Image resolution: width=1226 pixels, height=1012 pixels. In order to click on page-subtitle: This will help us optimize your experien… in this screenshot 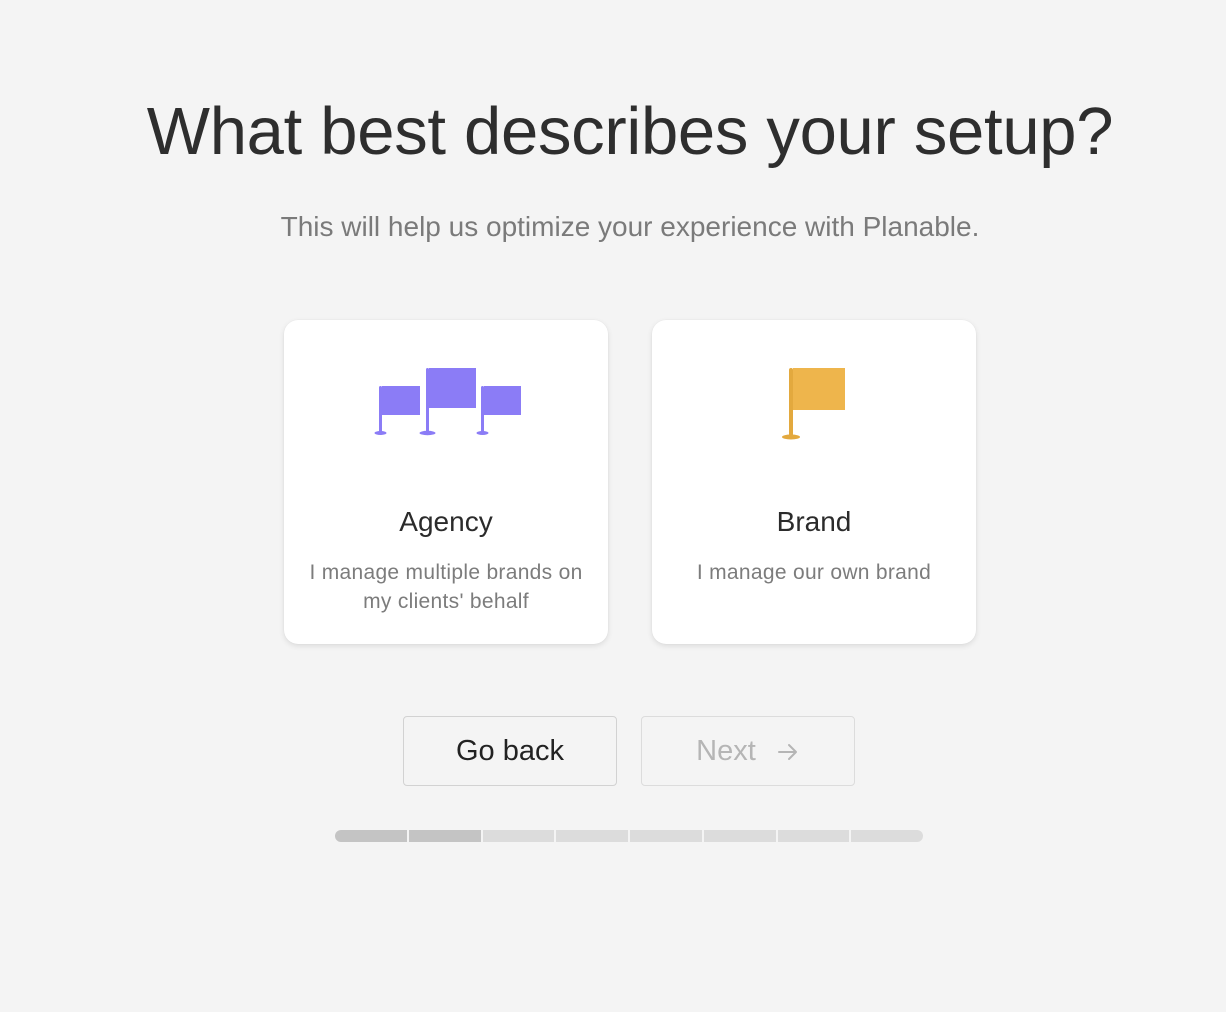, I will do `click(630, 226)`.